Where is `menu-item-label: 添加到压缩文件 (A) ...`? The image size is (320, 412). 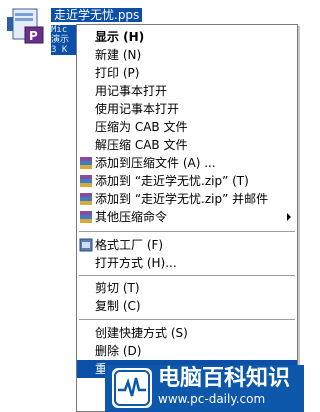 menu-item-label: 添加到压缩文件 (A) ... is located at coordinates (155, 163).